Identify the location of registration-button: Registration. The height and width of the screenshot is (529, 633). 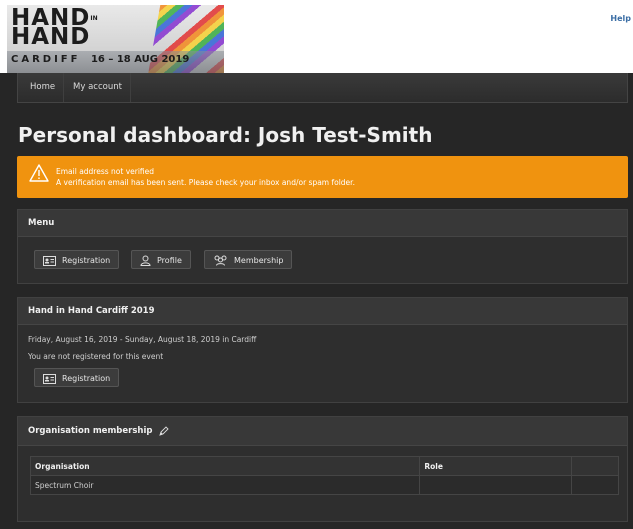
(77, 259).